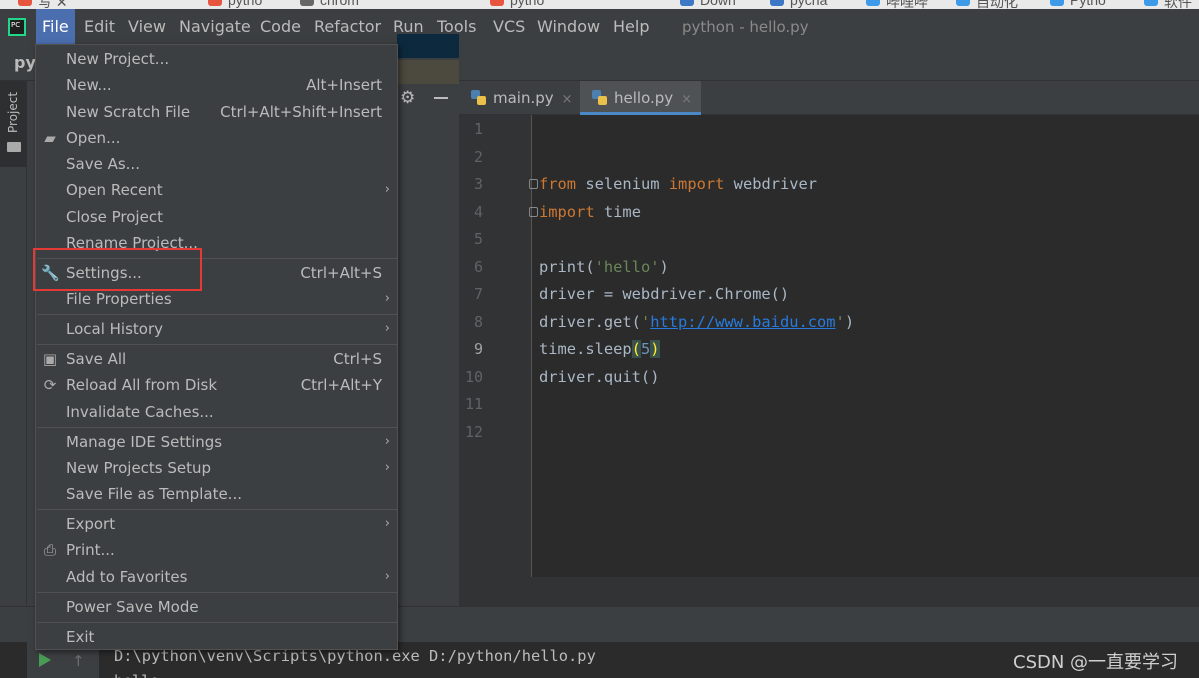 This screenshot has width=1199, height=678. Describe the element at coordinates (441, 98) in the screenshot. I see `minimize-icon` at that location.